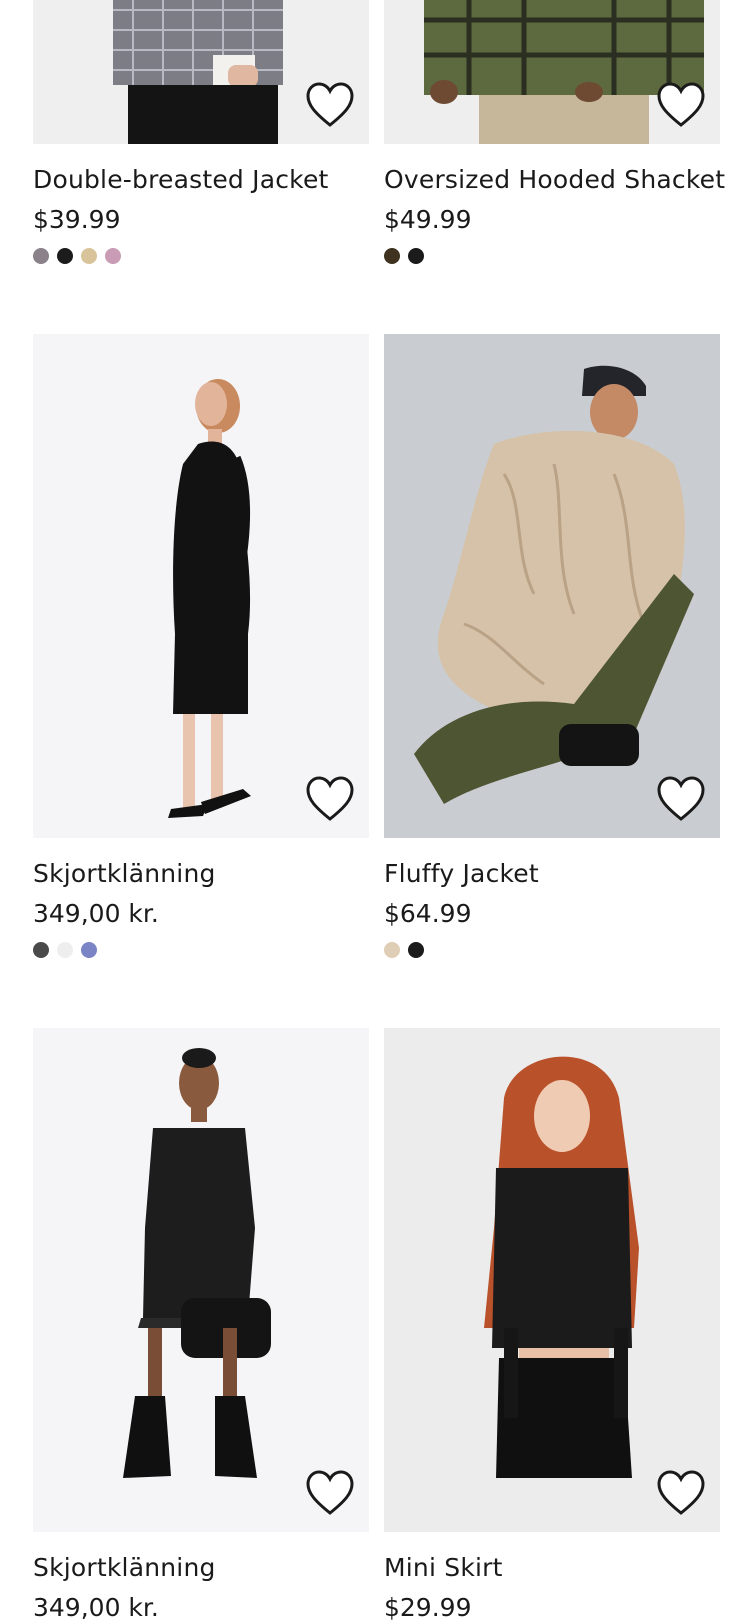 The image size is (750, 1624). Describe the element at coordinates (554, 180) in the screenshot. I see `product-title: Oversized Hooded Shacket` at that location.